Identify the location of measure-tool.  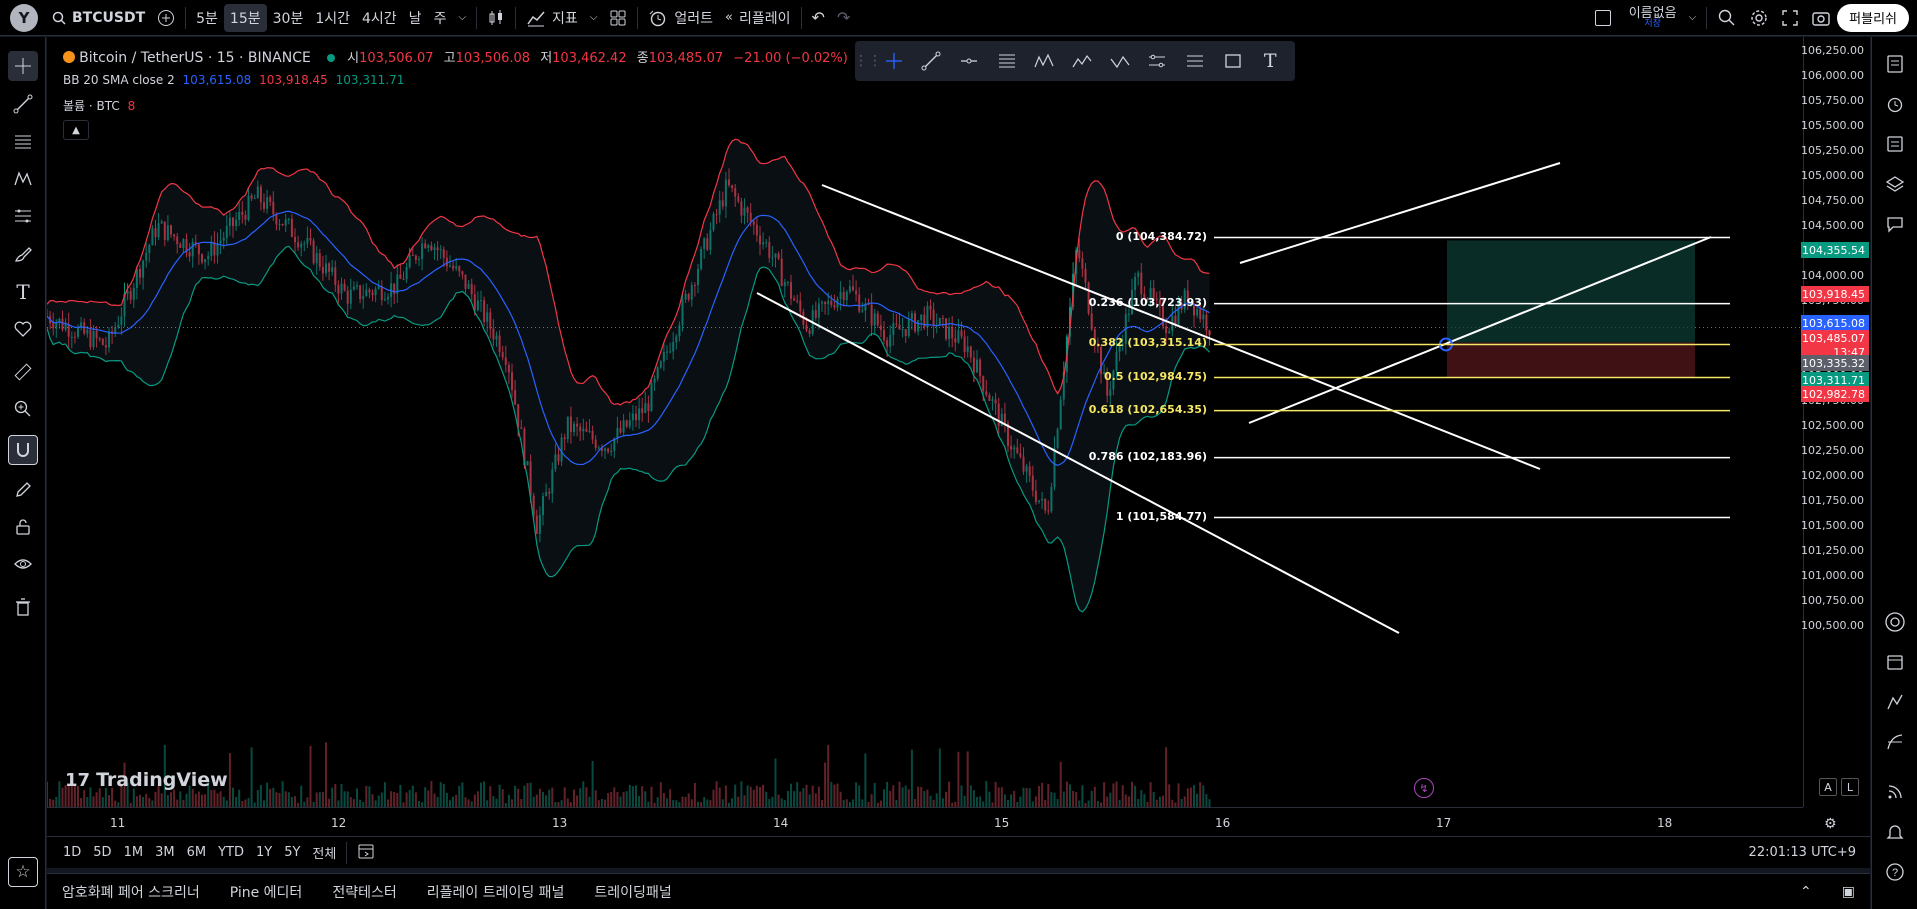
(23, 372).